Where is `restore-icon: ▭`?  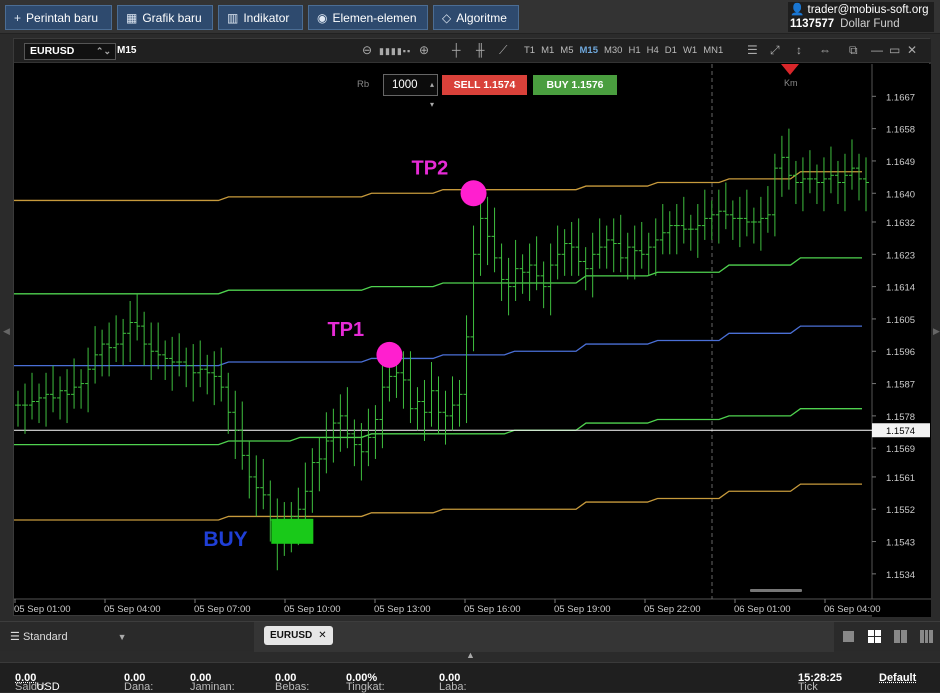 restore-icon: ▭ is located at coordinates (894, 50).